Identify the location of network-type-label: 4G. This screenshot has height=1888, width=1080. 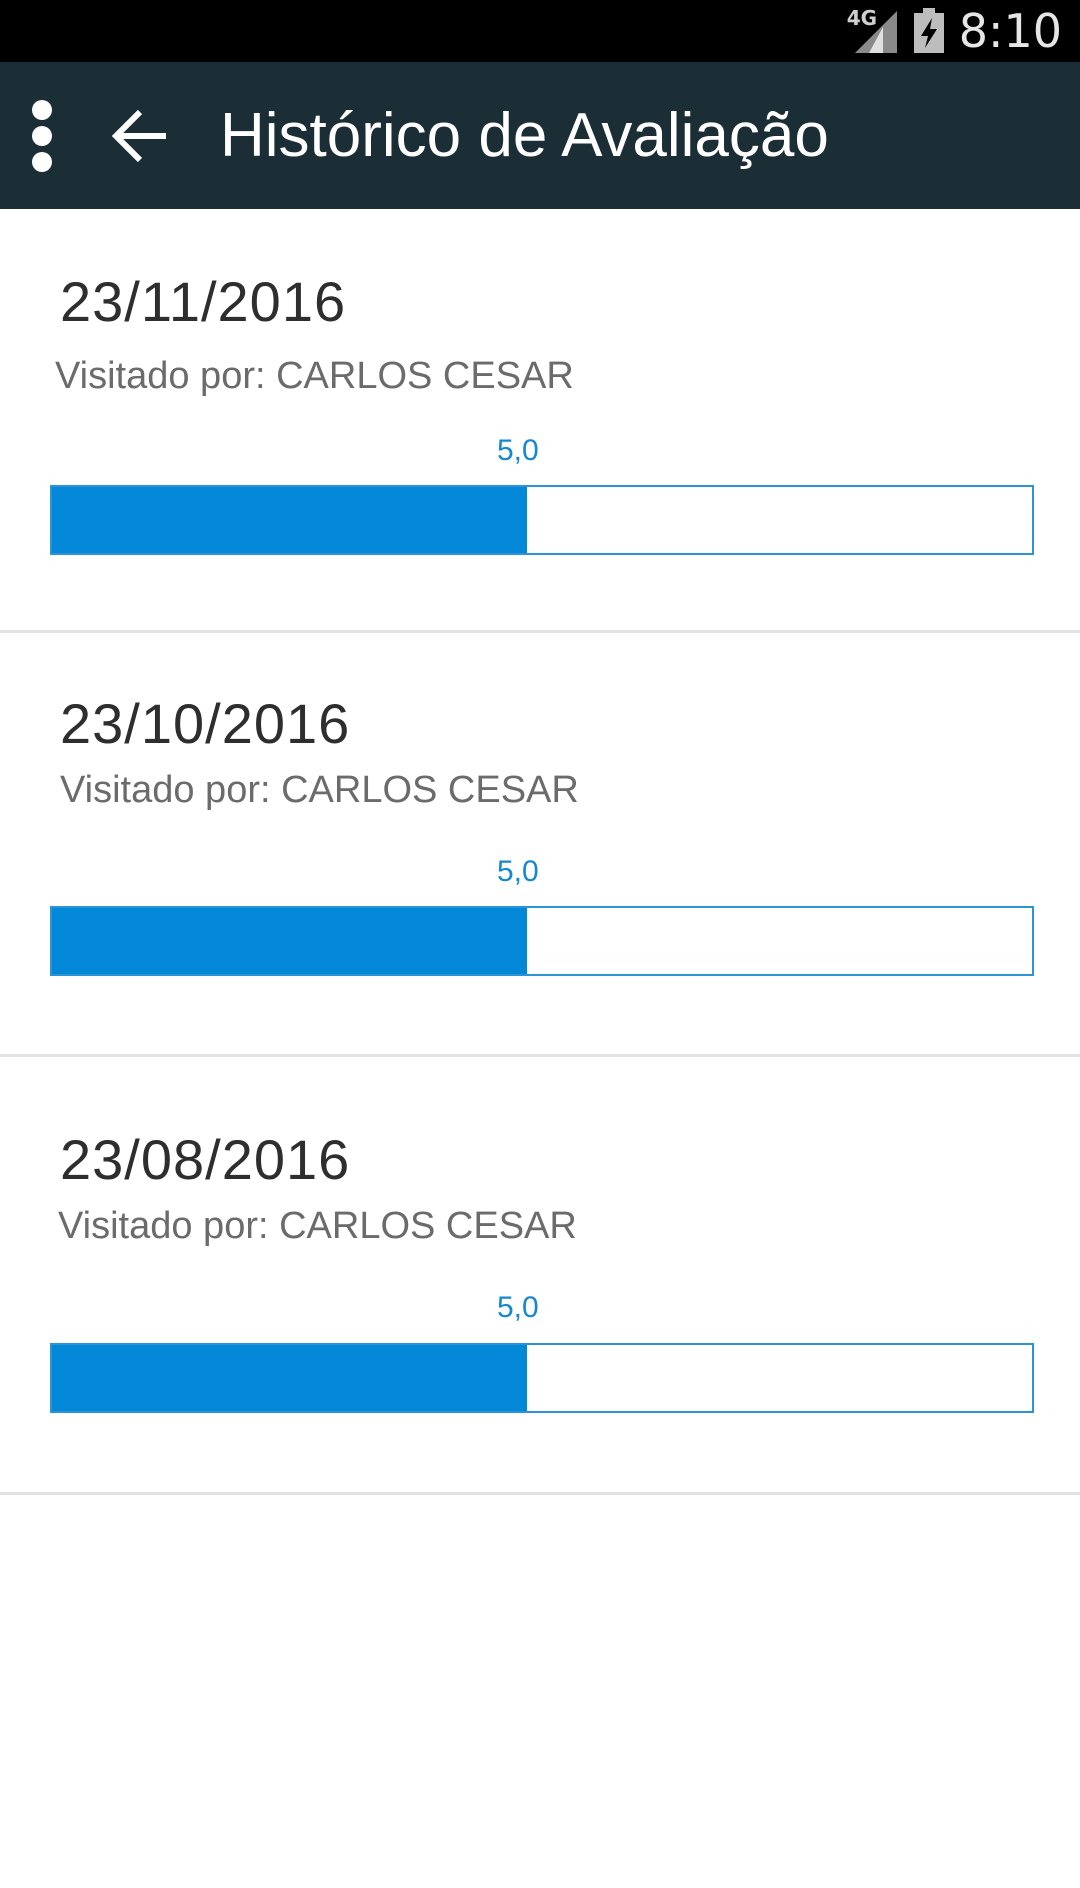
(862, 18).